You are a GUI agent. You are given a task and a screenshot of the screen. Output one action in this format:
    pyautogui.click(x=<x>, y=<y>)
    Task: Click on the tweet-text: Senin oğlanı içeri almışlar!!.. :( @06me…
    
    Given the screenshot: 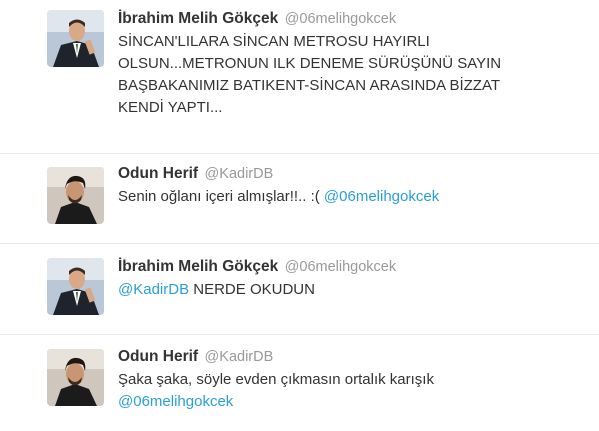 What is the action you would take?
    pyautogui.click(x=353, y=197)
    